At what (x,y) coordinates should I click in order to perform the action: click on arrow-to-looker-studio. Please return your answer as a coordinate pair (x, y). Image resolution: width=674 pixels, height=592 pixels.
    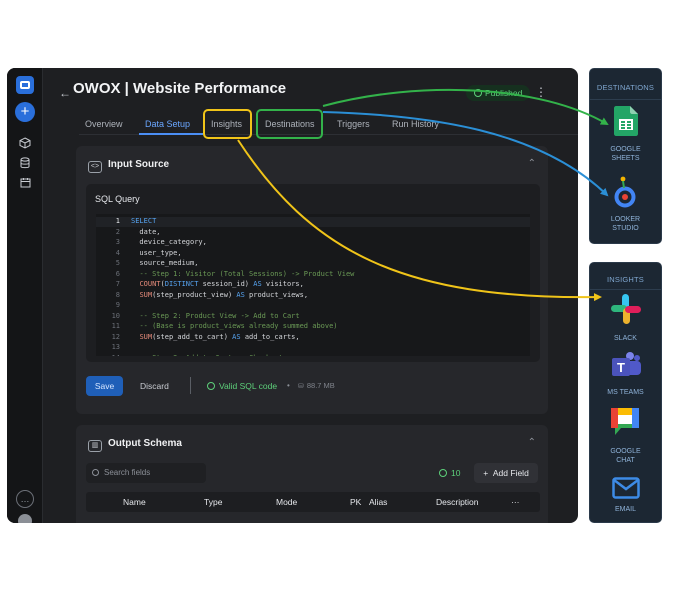
    Looking at the image, I should click on (465, 154).